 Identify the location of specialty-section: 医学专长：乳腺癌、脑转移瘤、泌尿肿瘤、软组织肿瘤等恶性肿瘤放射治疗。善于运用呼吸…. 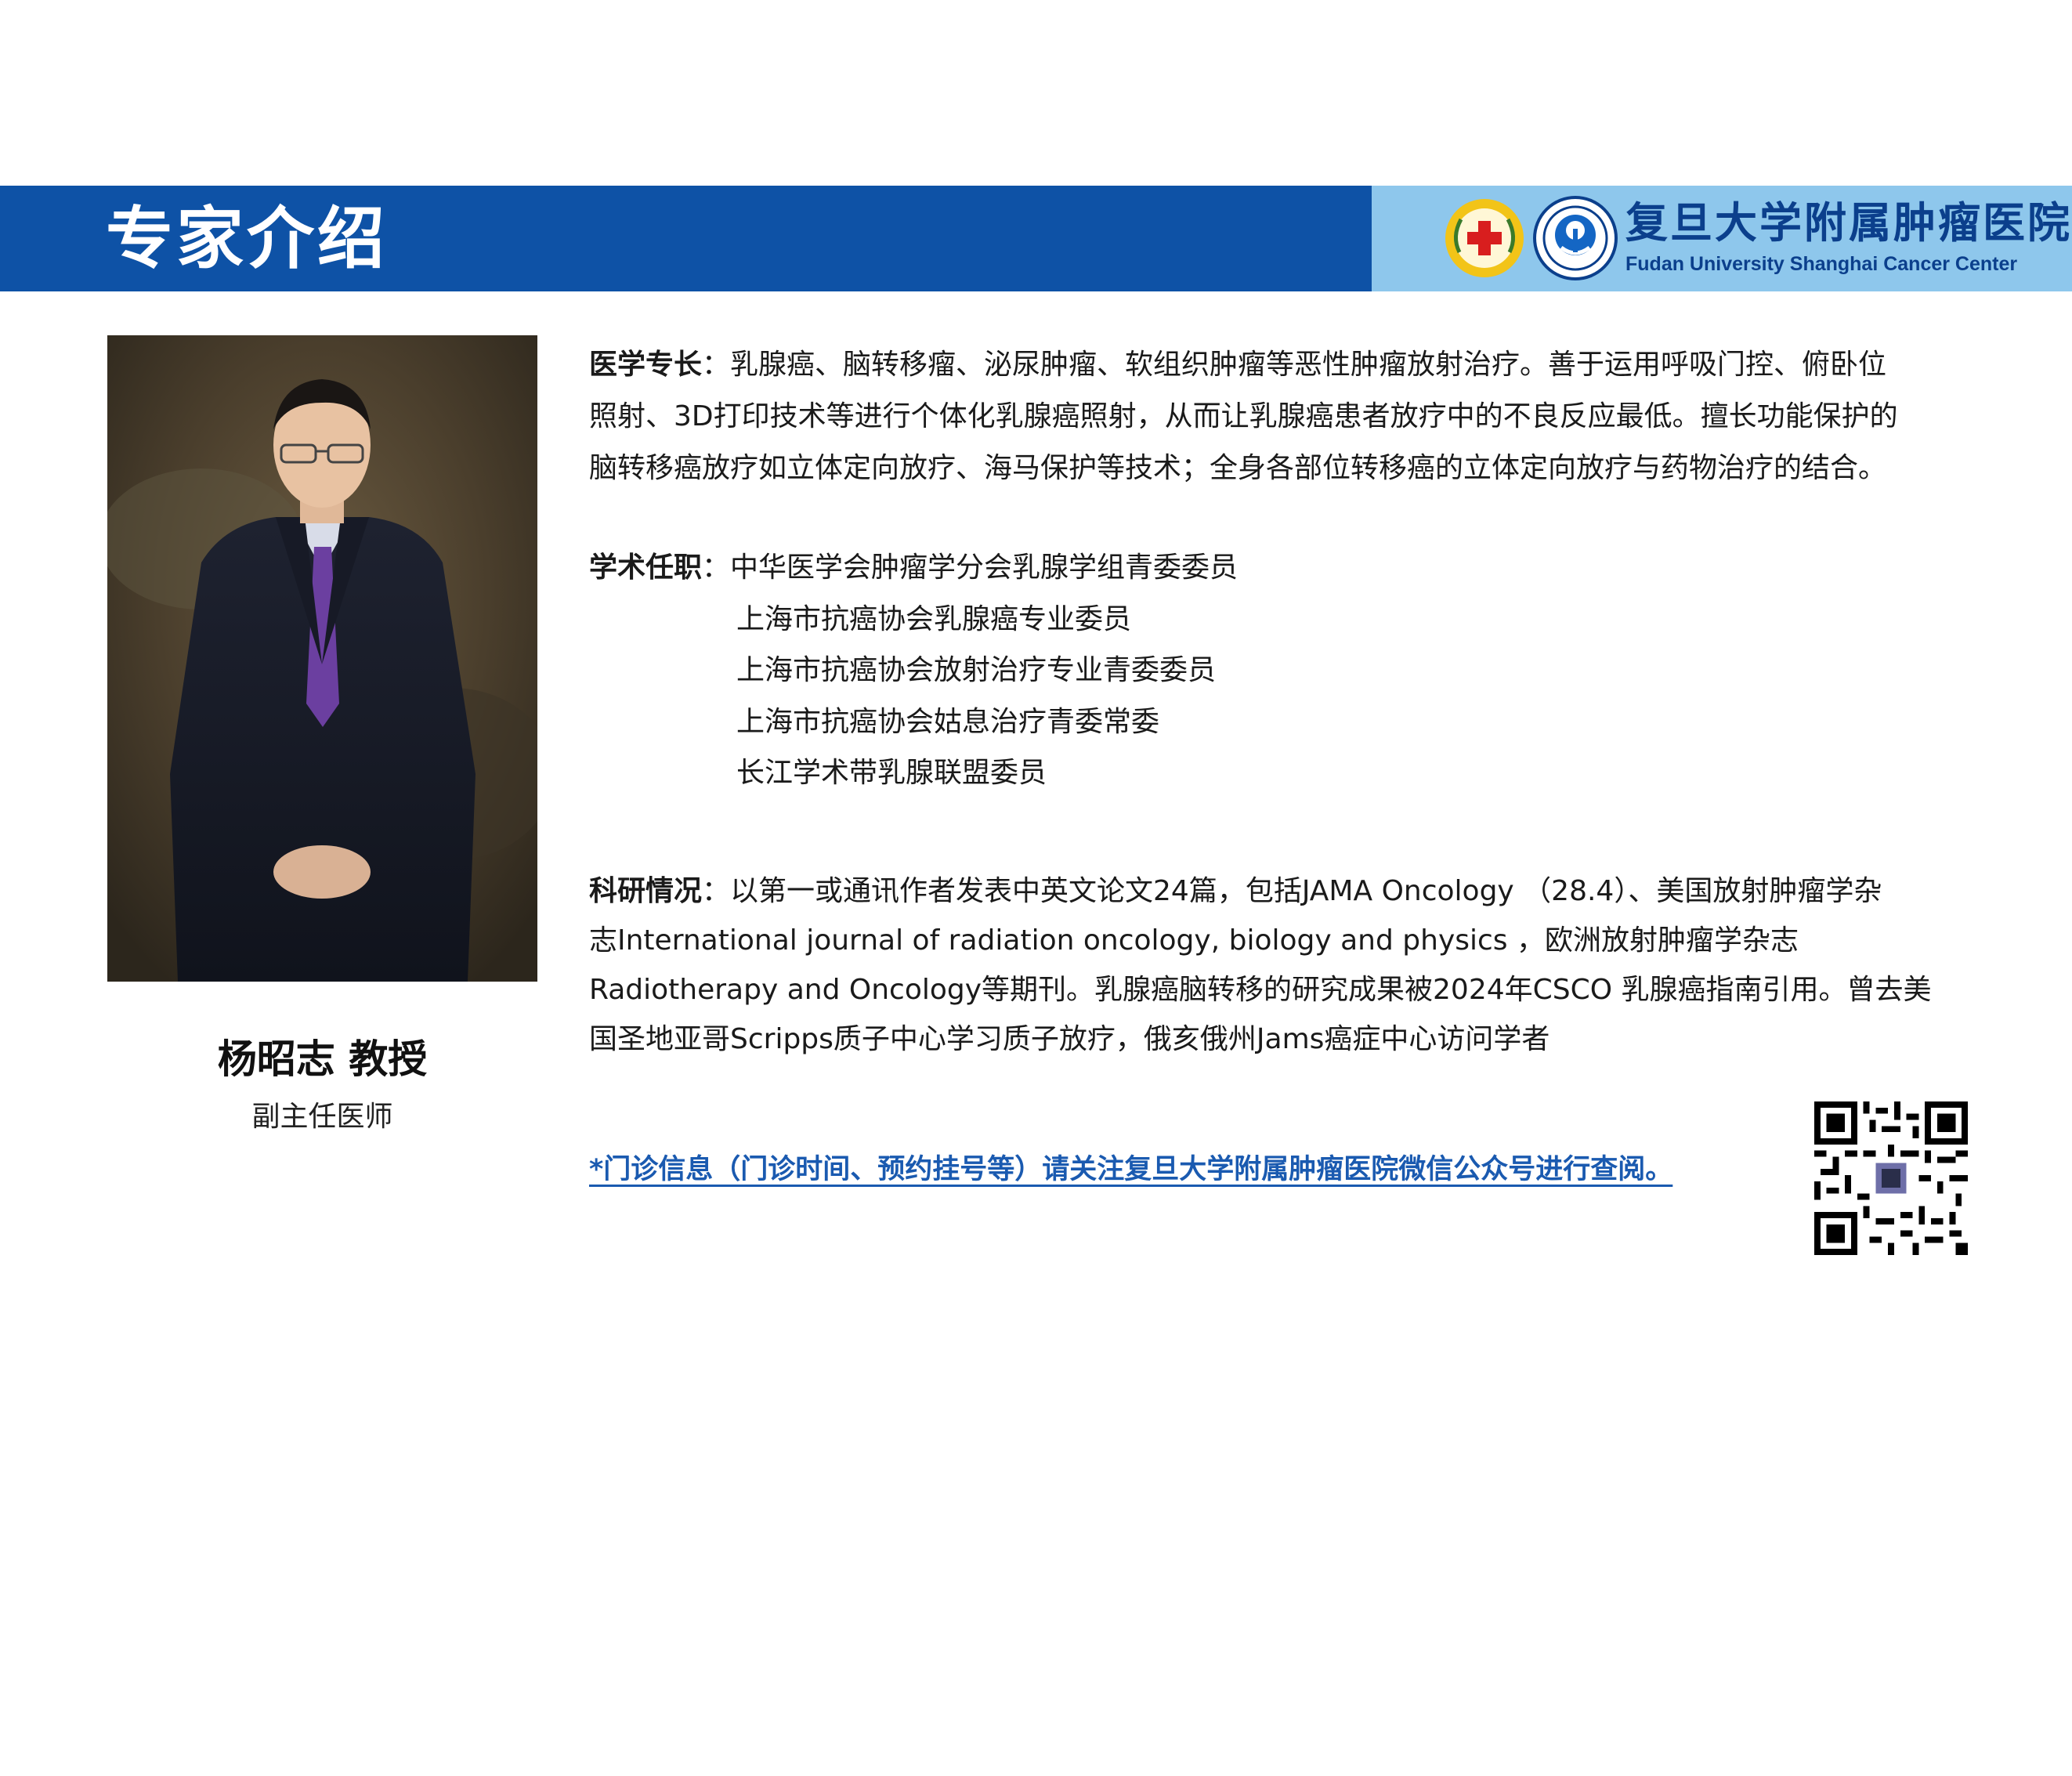
(1278, 416).